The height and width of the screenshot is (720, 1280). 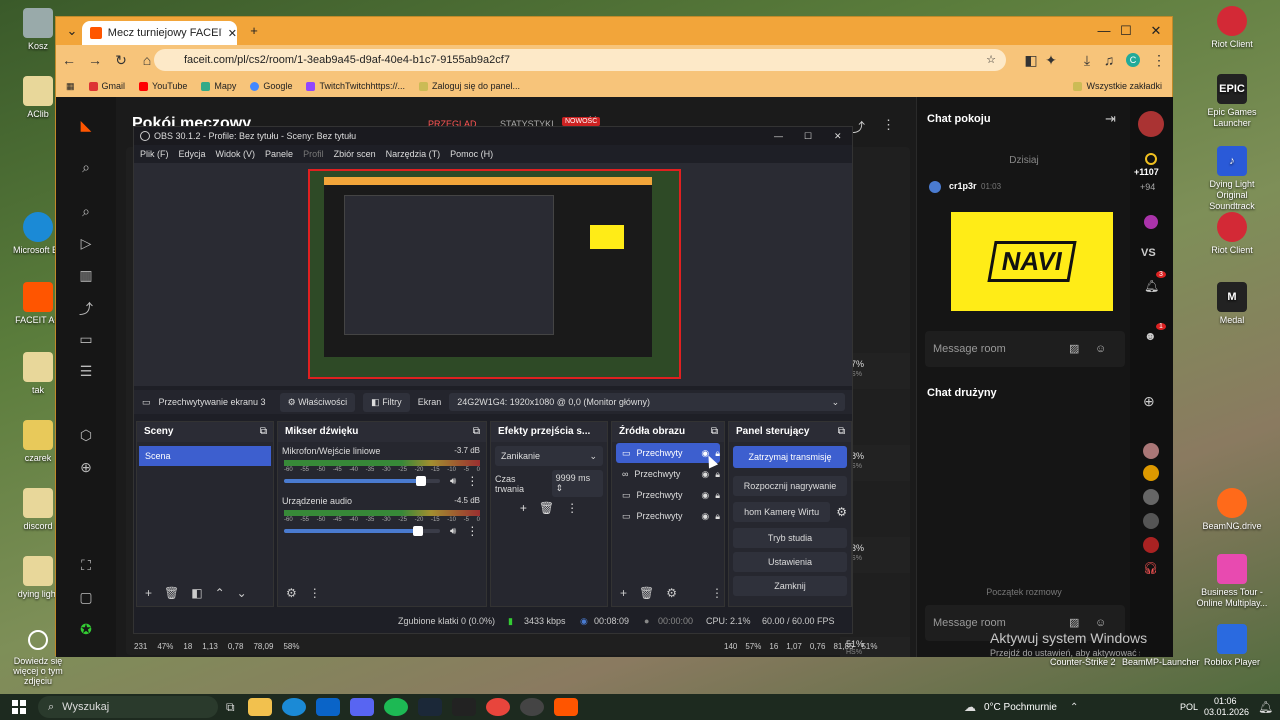 I want to click on up-icon: ⌃, so click(x=220, y=593).